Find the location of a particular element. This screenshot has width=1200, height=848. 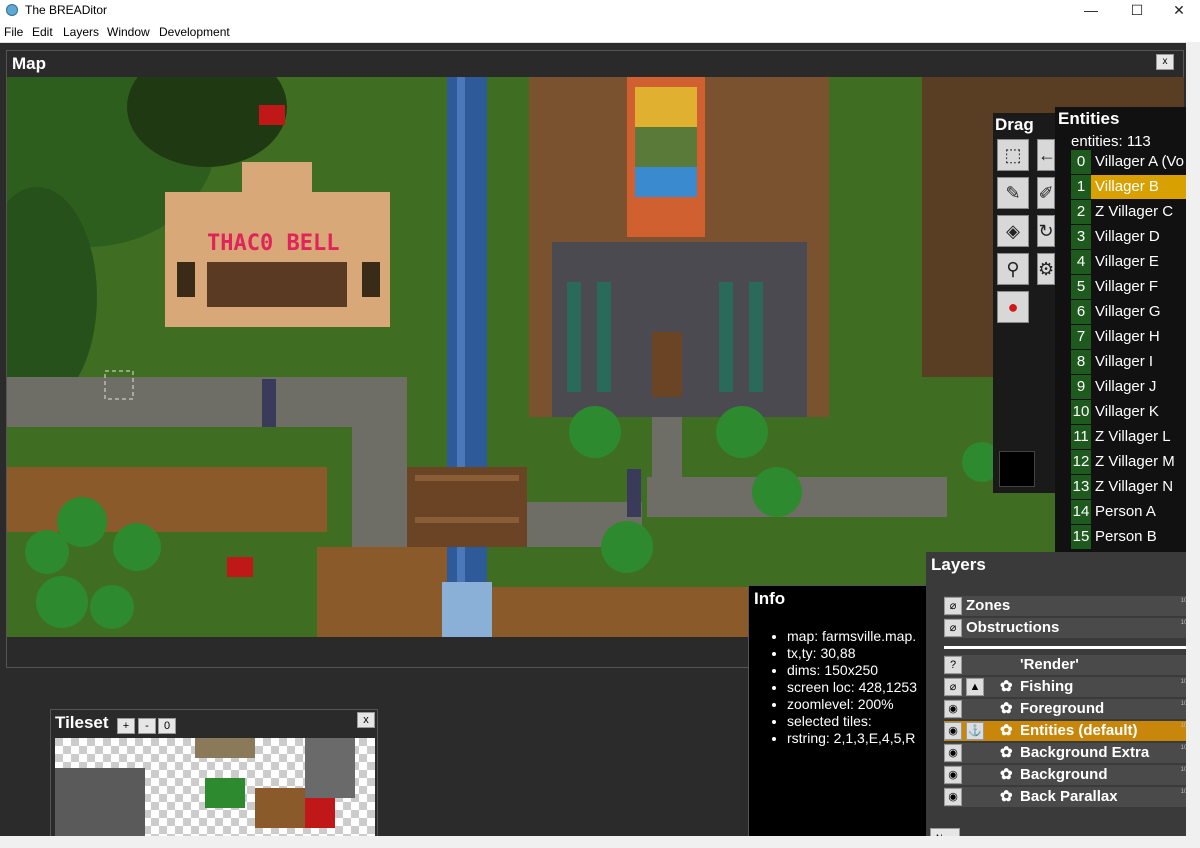

menu-file: File is located at coordinates (13, 32).